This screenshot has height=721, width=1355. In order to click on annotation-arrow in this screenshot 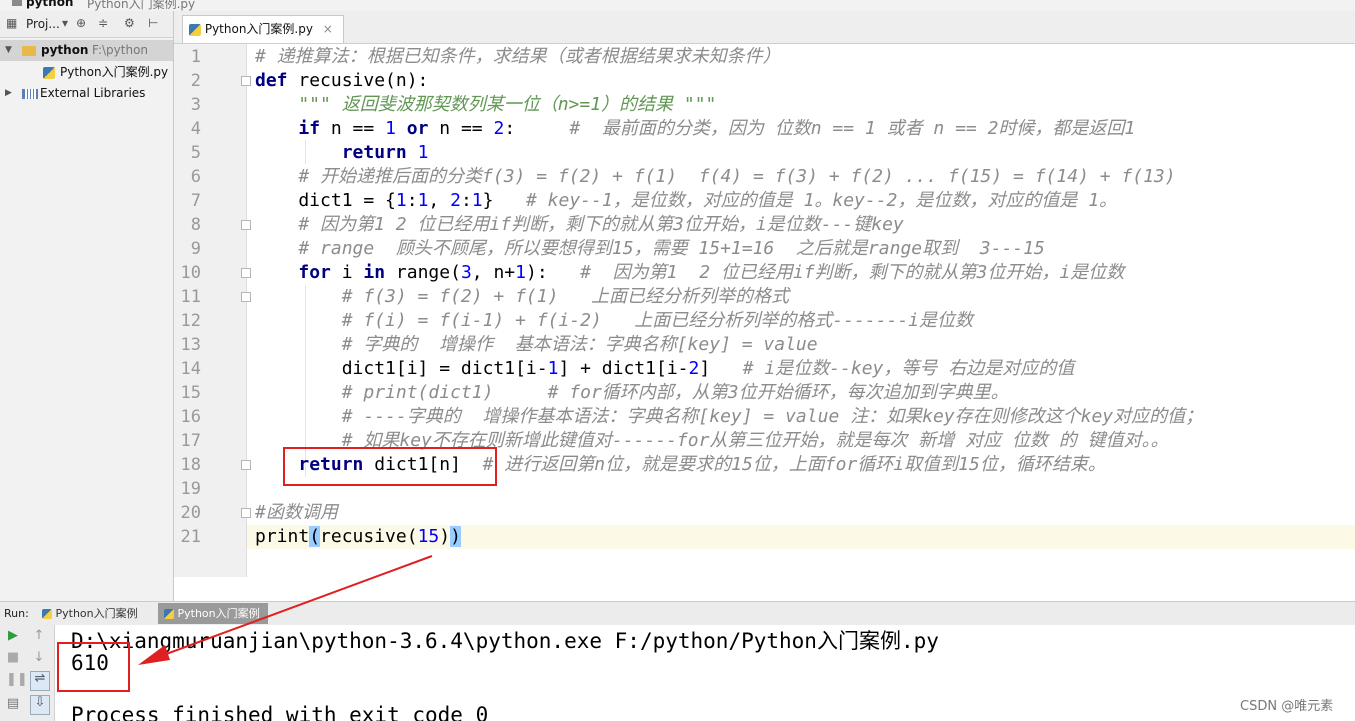, I will do `click(285, 610)`.